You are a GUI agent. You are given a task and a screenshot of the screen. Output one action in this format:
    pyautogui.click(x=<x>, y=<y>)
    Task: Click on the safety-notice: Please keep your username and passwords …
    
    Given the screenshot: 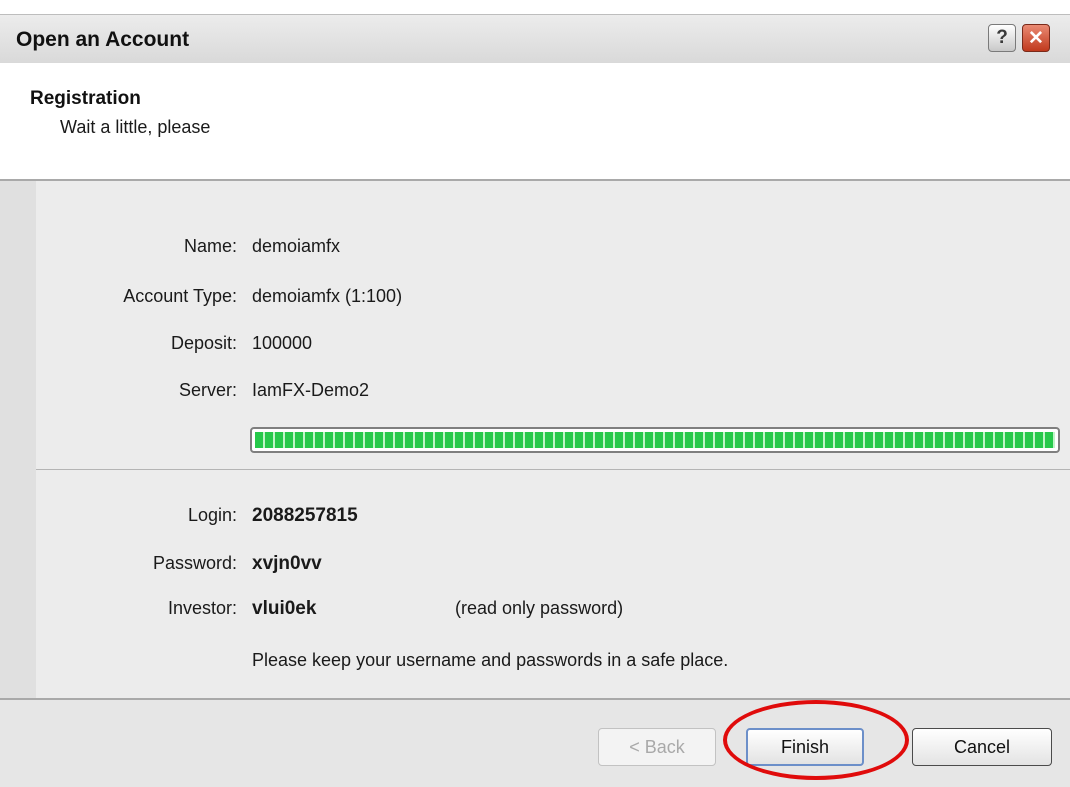 What is the action you would take?
    pyautogui.click(x=490, y=660)
    